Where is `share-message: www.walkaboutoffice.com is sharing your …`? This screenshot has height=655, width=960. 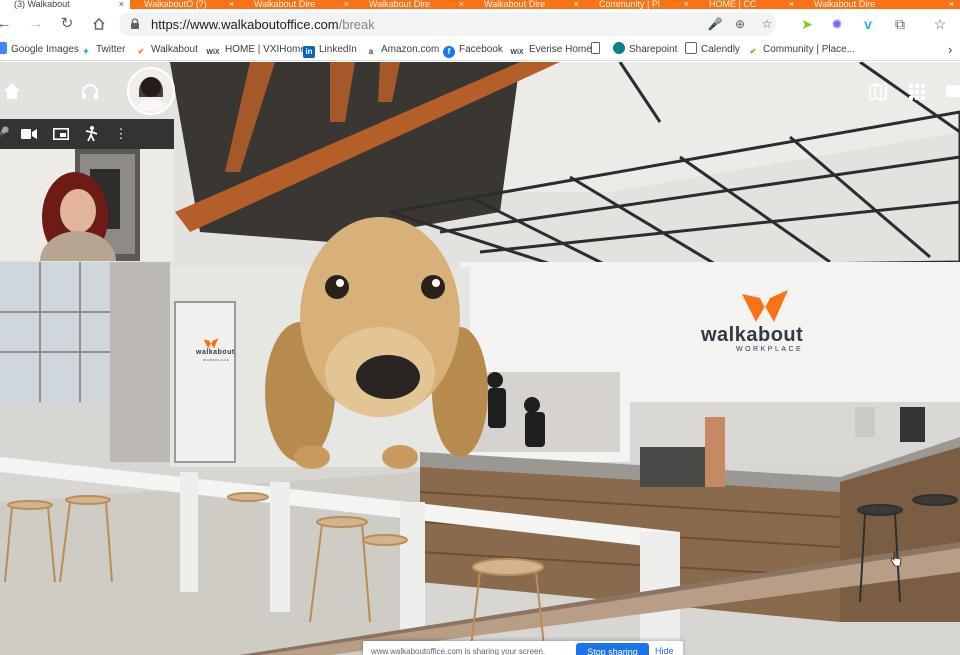 share-message: www.walkaboutoffice.com is sharing your … is located at coordinates (458, 651).